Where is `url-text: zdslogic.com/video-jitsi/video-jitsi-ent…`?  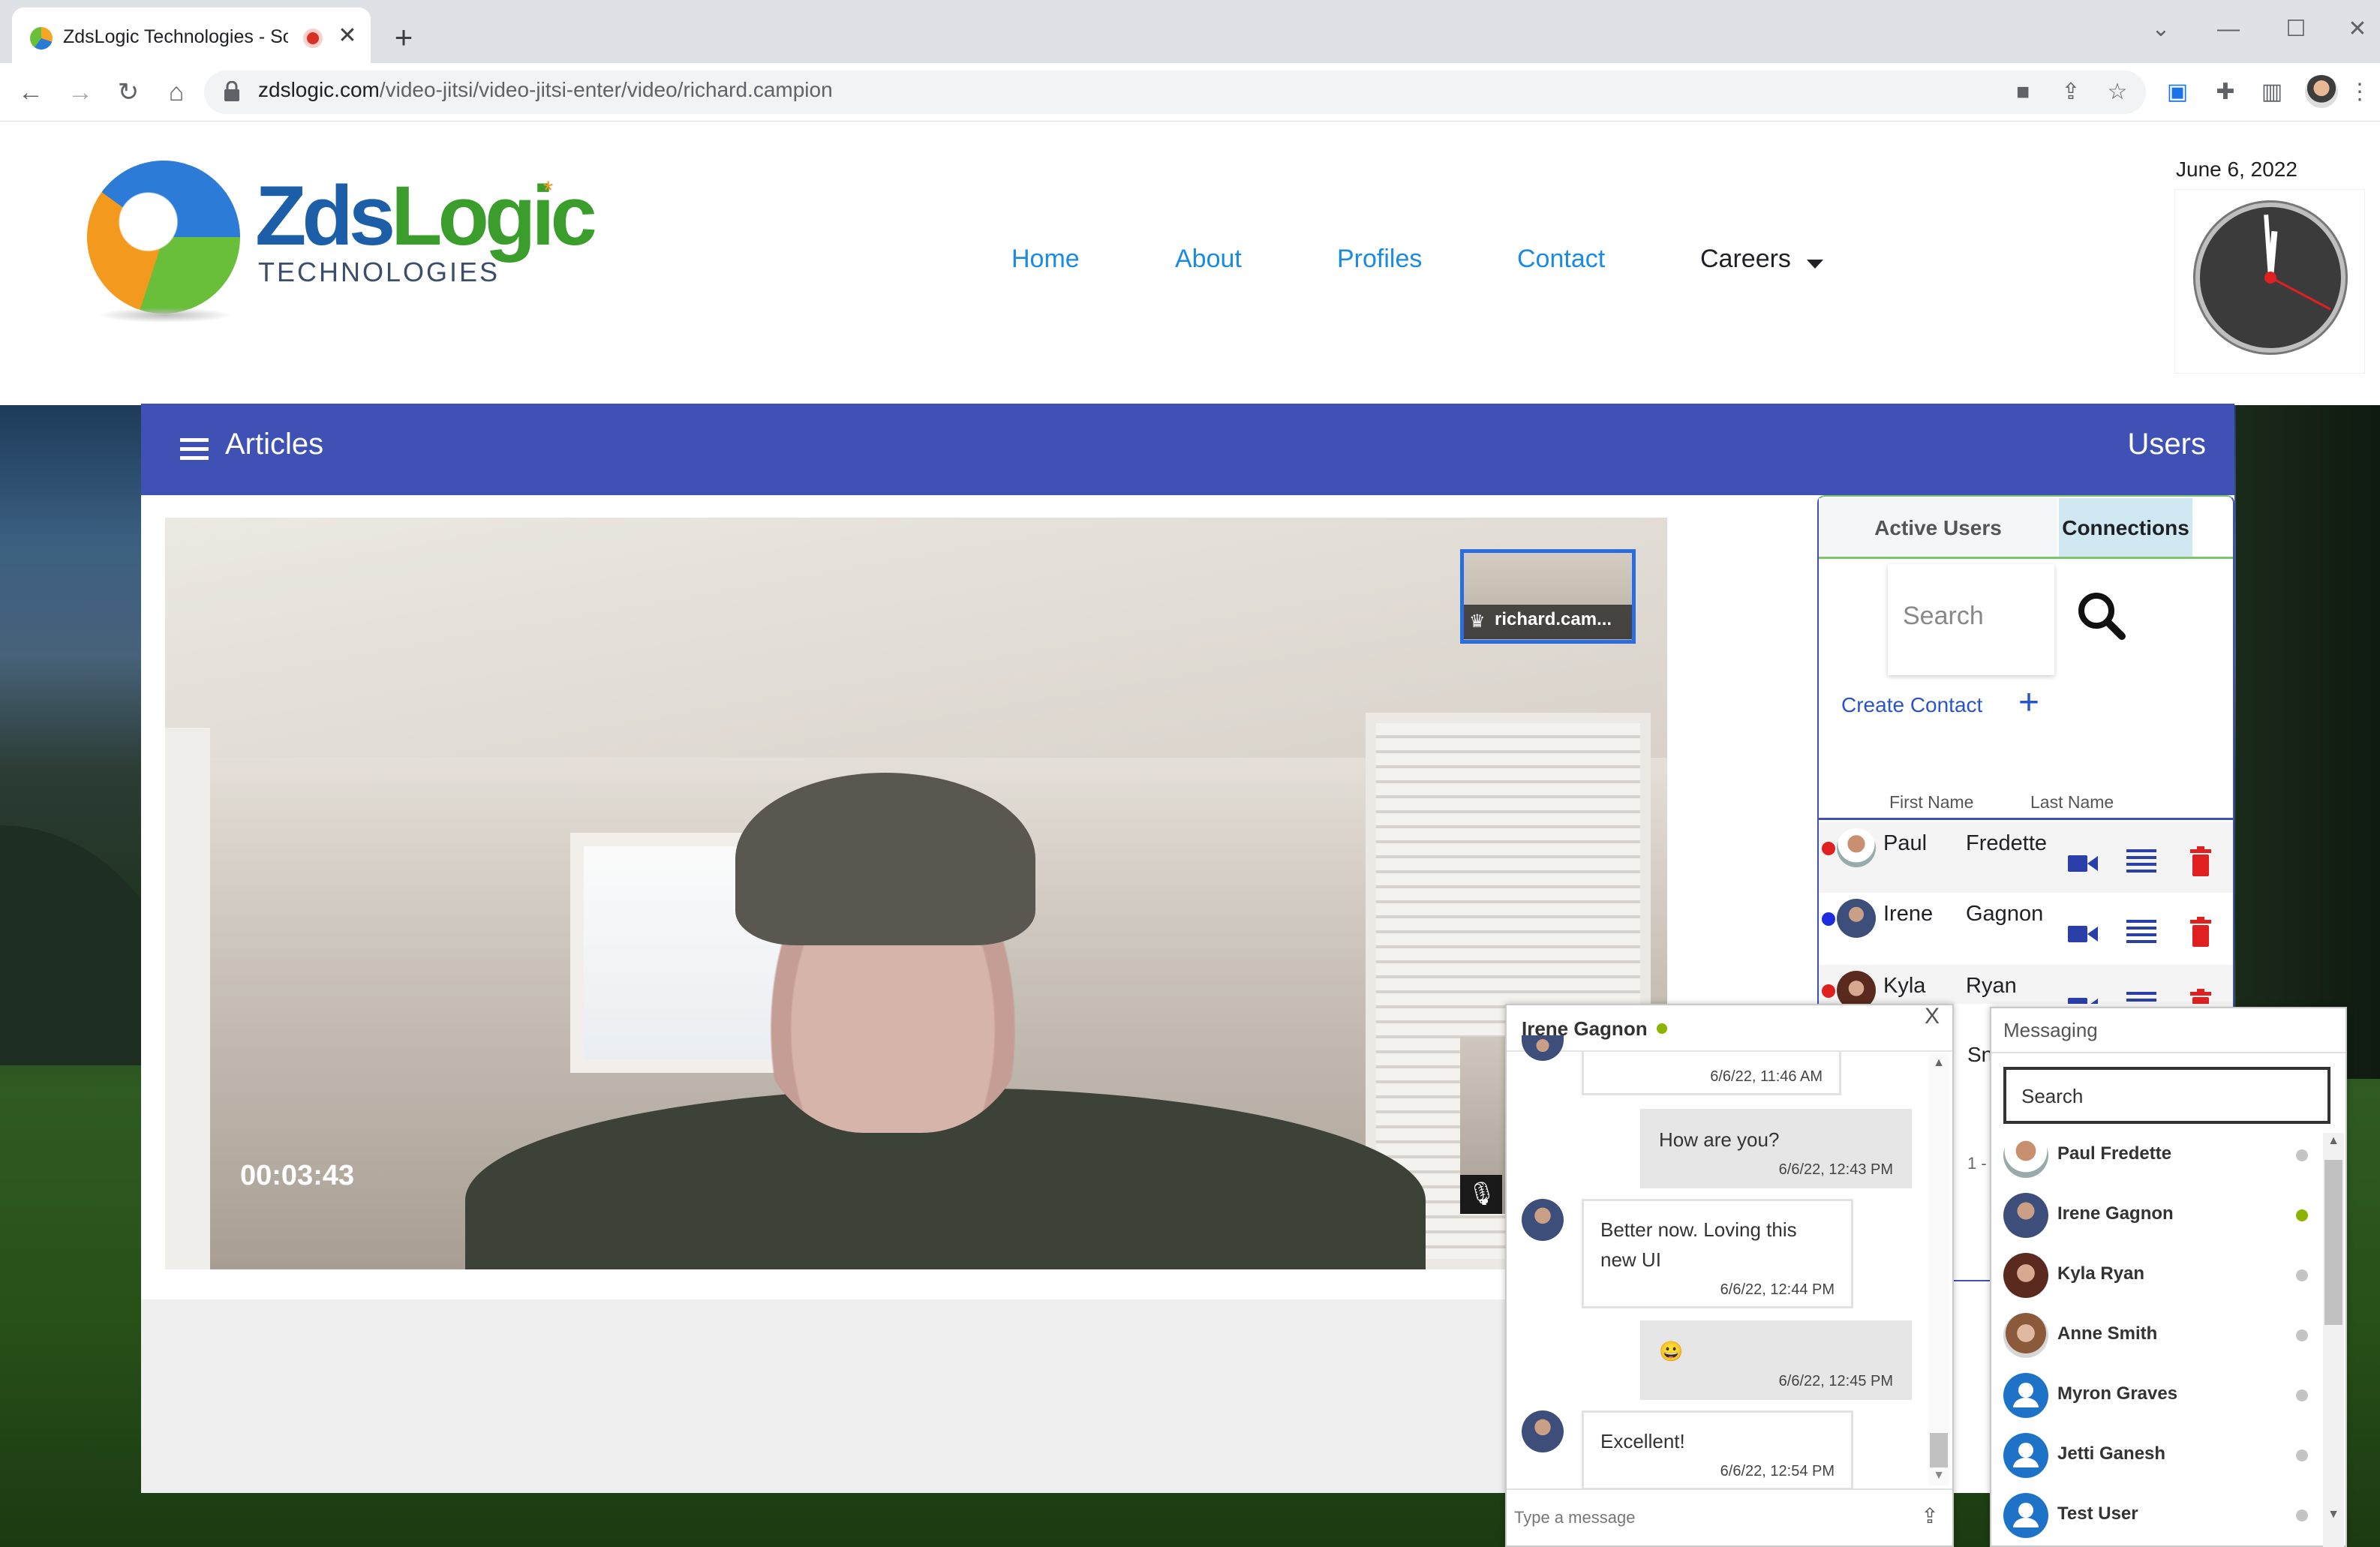 url-text: zdslogic.com/video-jitsi/video-jitsi-ent… is located at coordinates (783, 92).